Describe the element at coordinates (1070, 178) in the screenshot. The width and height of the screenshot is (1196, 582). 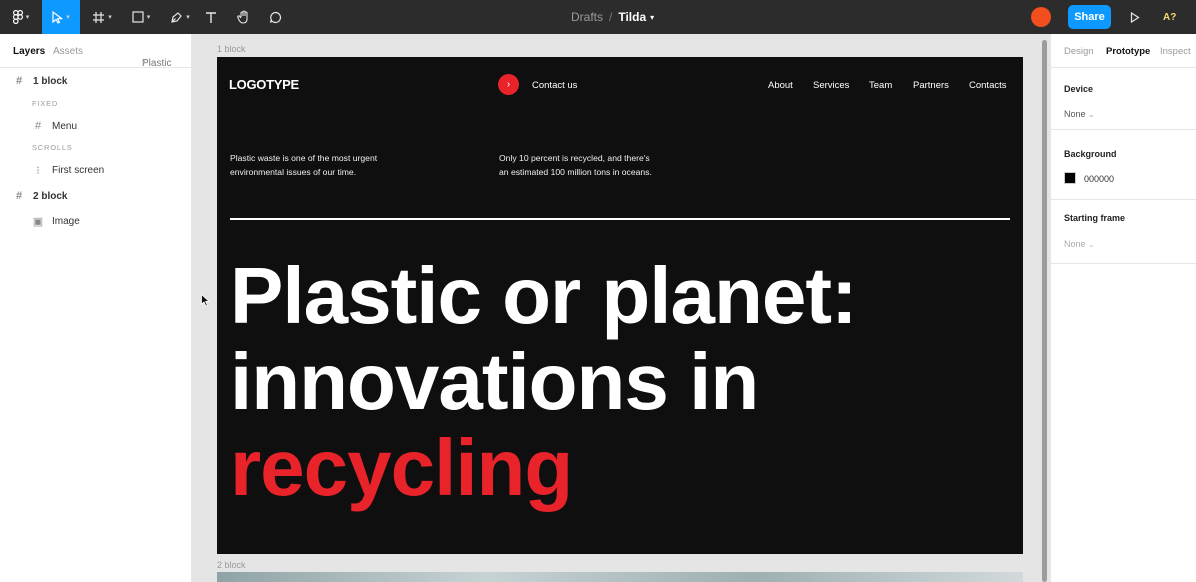
I see `background-swatch` at that location.